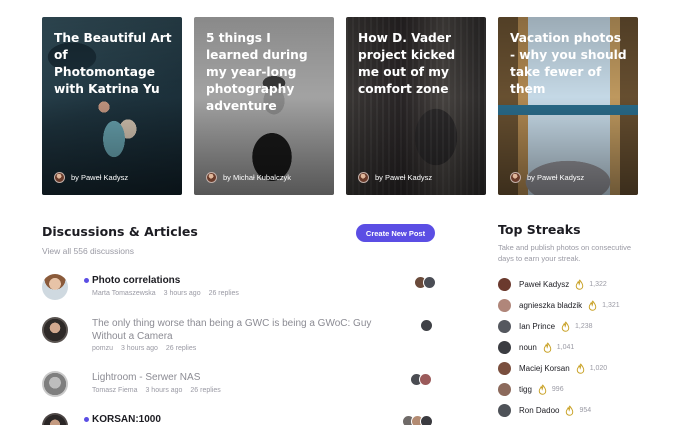 Image resolution: width=680 pixels, height=425 pixels. I want to click on streak-count: 996, so click(557, 389).